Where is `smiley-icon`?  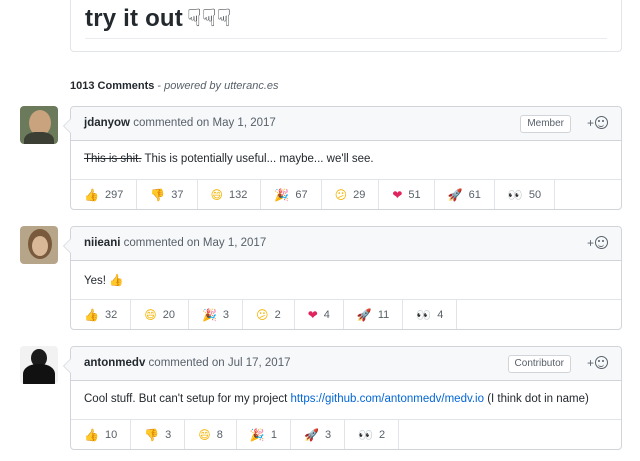 smiley-icon is located at coordinates (601, 122).